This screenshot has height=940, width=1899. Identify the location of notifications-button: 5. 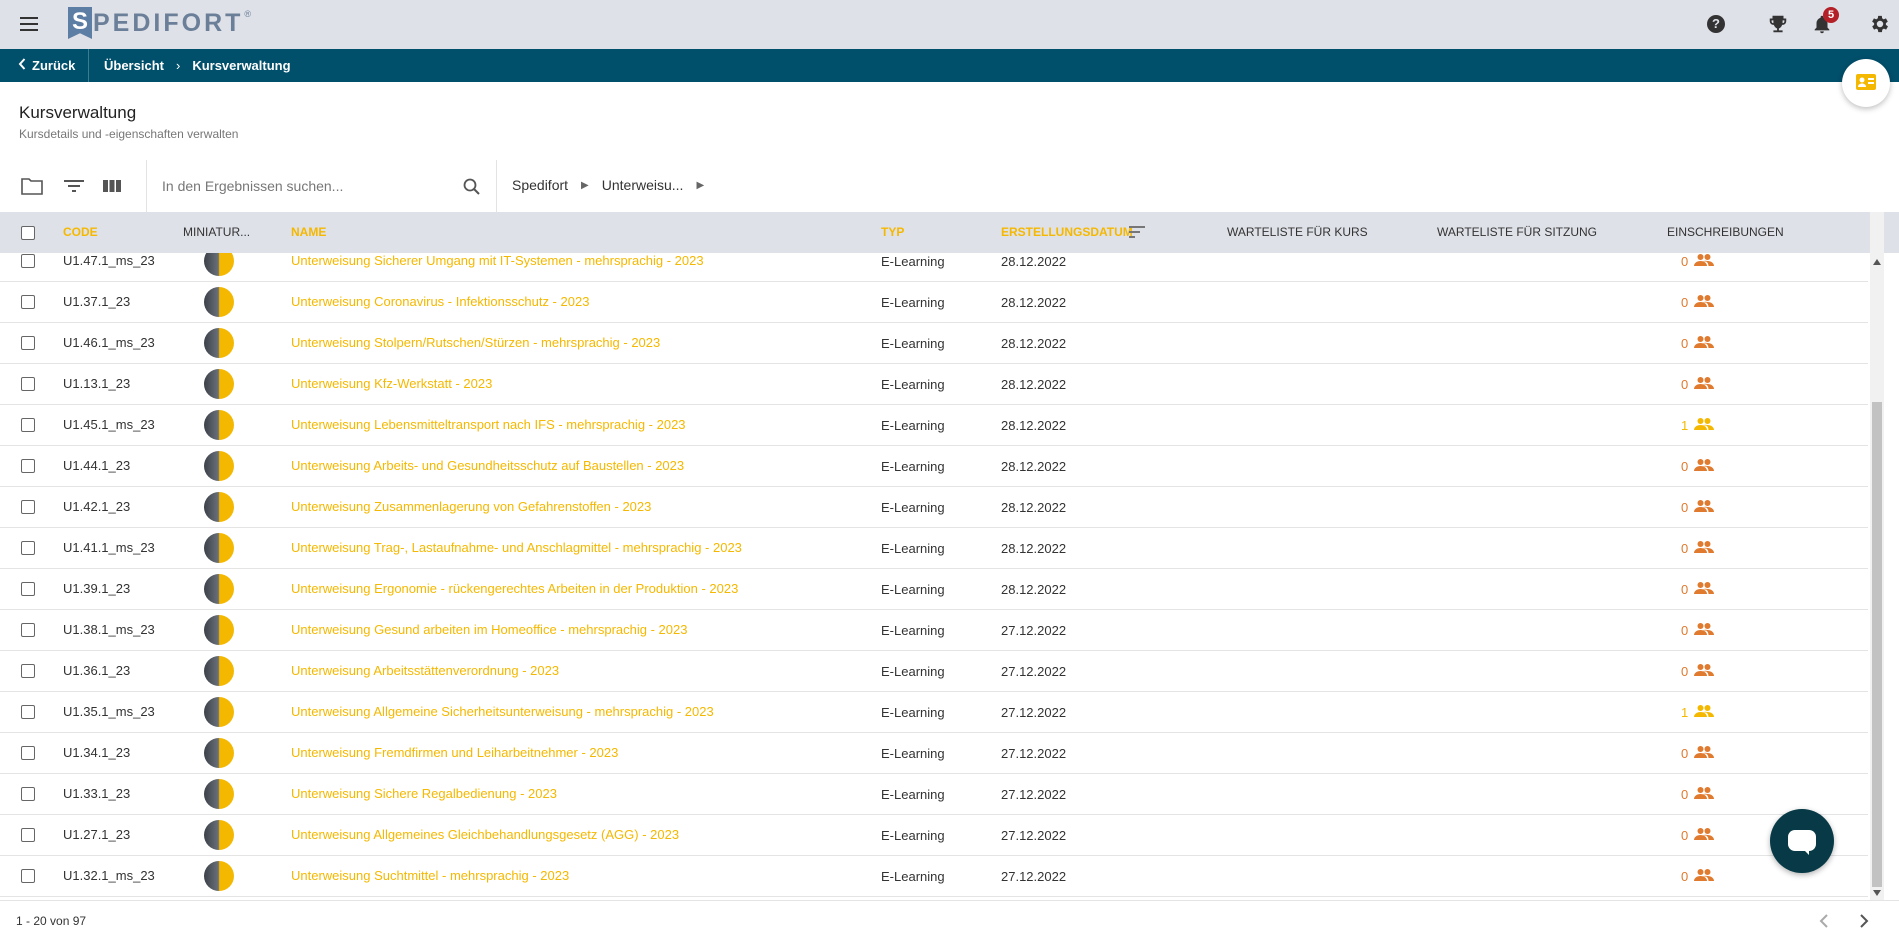
(1825, 21).